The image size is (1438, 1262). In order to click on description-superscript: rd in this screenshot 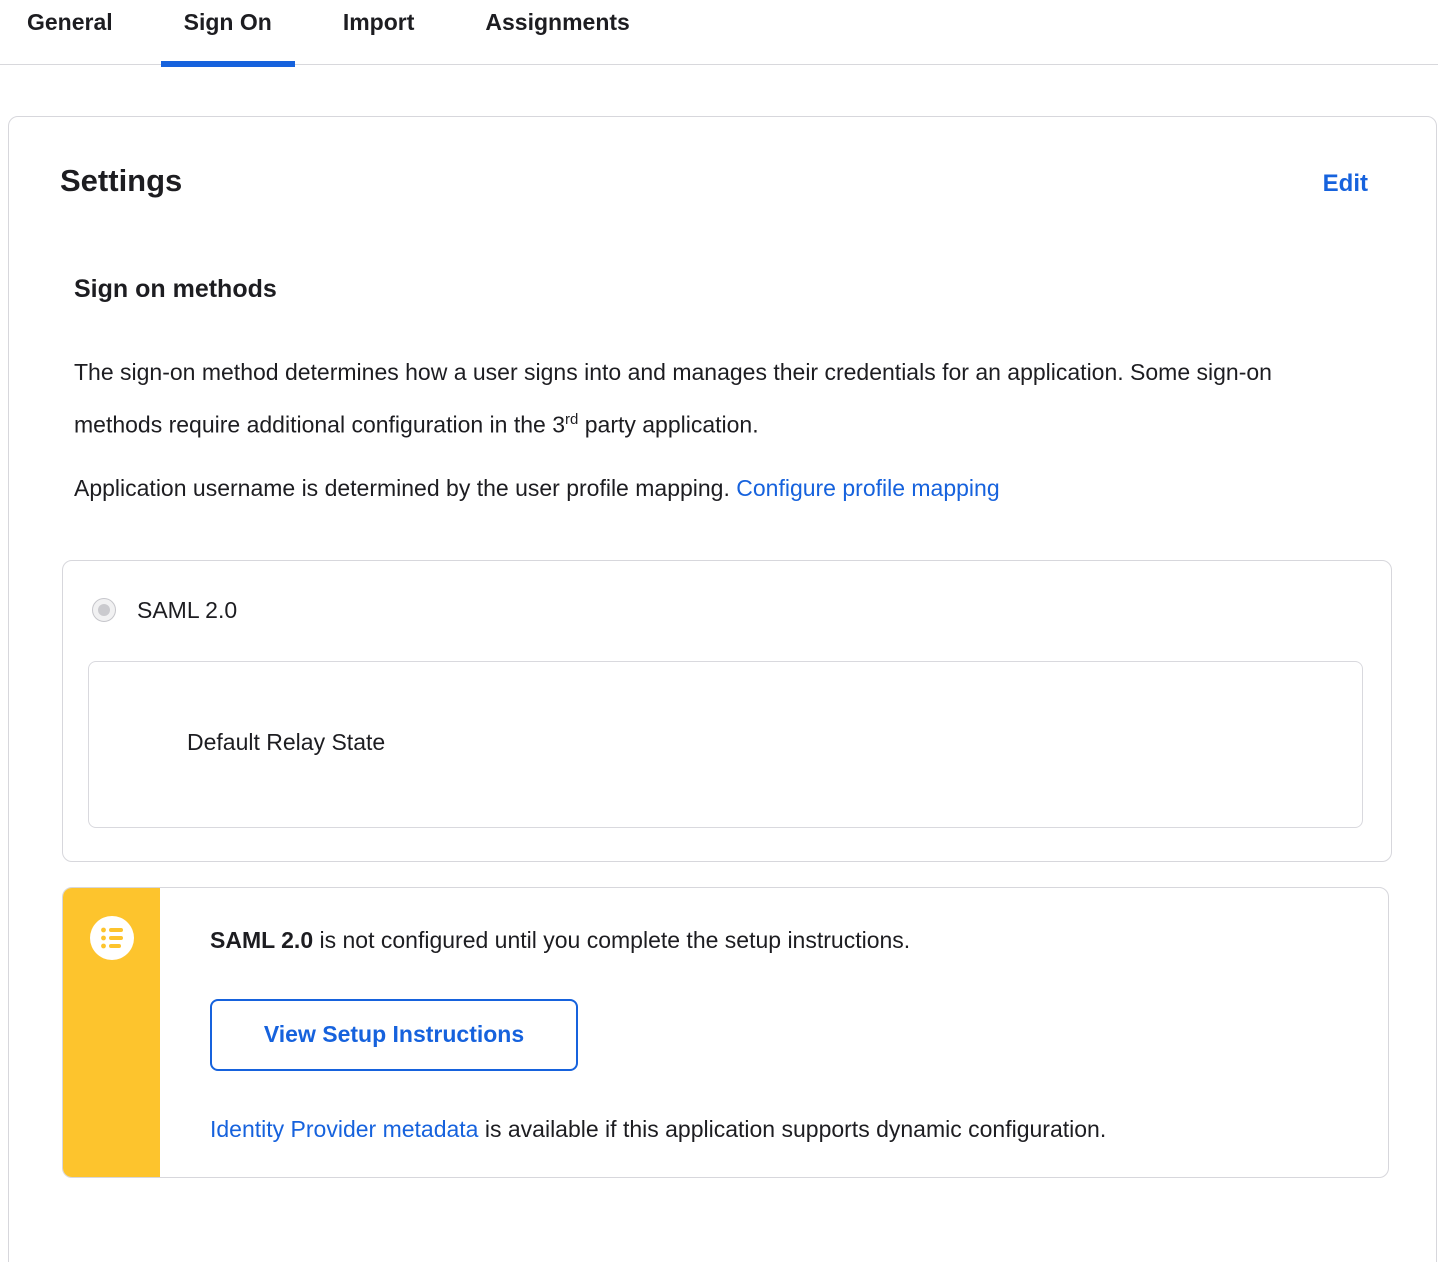, I will do `click(572, 419)`.